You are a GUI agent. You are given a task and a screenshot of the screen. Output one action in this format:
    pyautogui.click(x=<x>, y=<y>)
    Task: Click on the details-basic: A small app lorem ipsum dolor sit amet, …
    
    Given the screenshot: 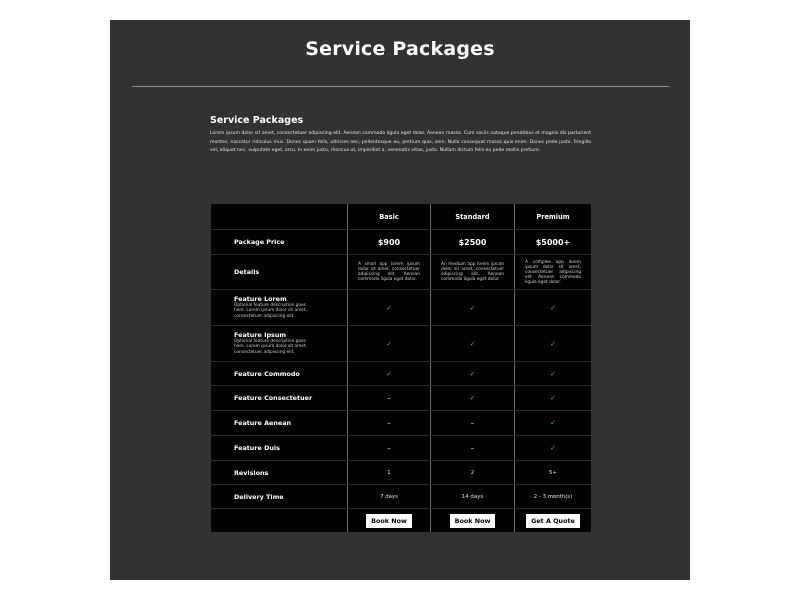 What is the action you would take?
    pyautogui.click(x=389, y=272)
    